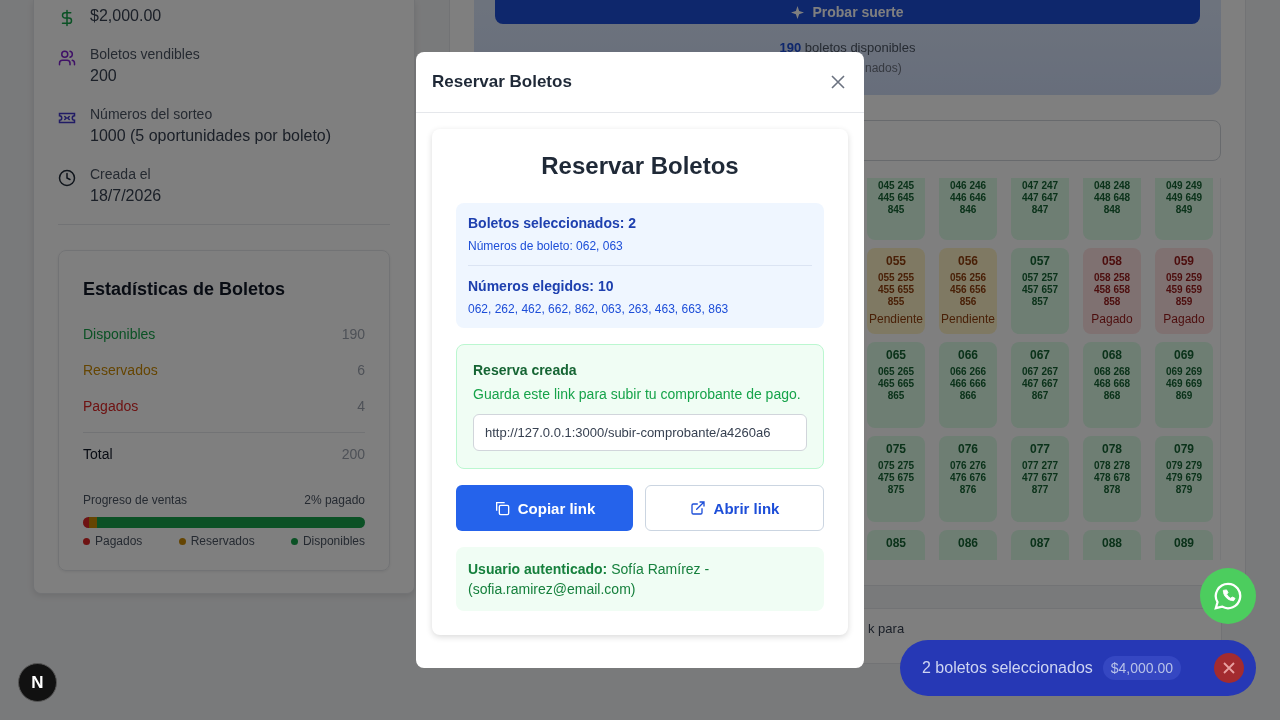 Image resolution: width=1280 pixels, height=720 pixels. What do you see at coordinates (1112, 209) in the screenshot?
I see `ticket-card: 048 248 448 648 848` at bounding box center [1112, 209].